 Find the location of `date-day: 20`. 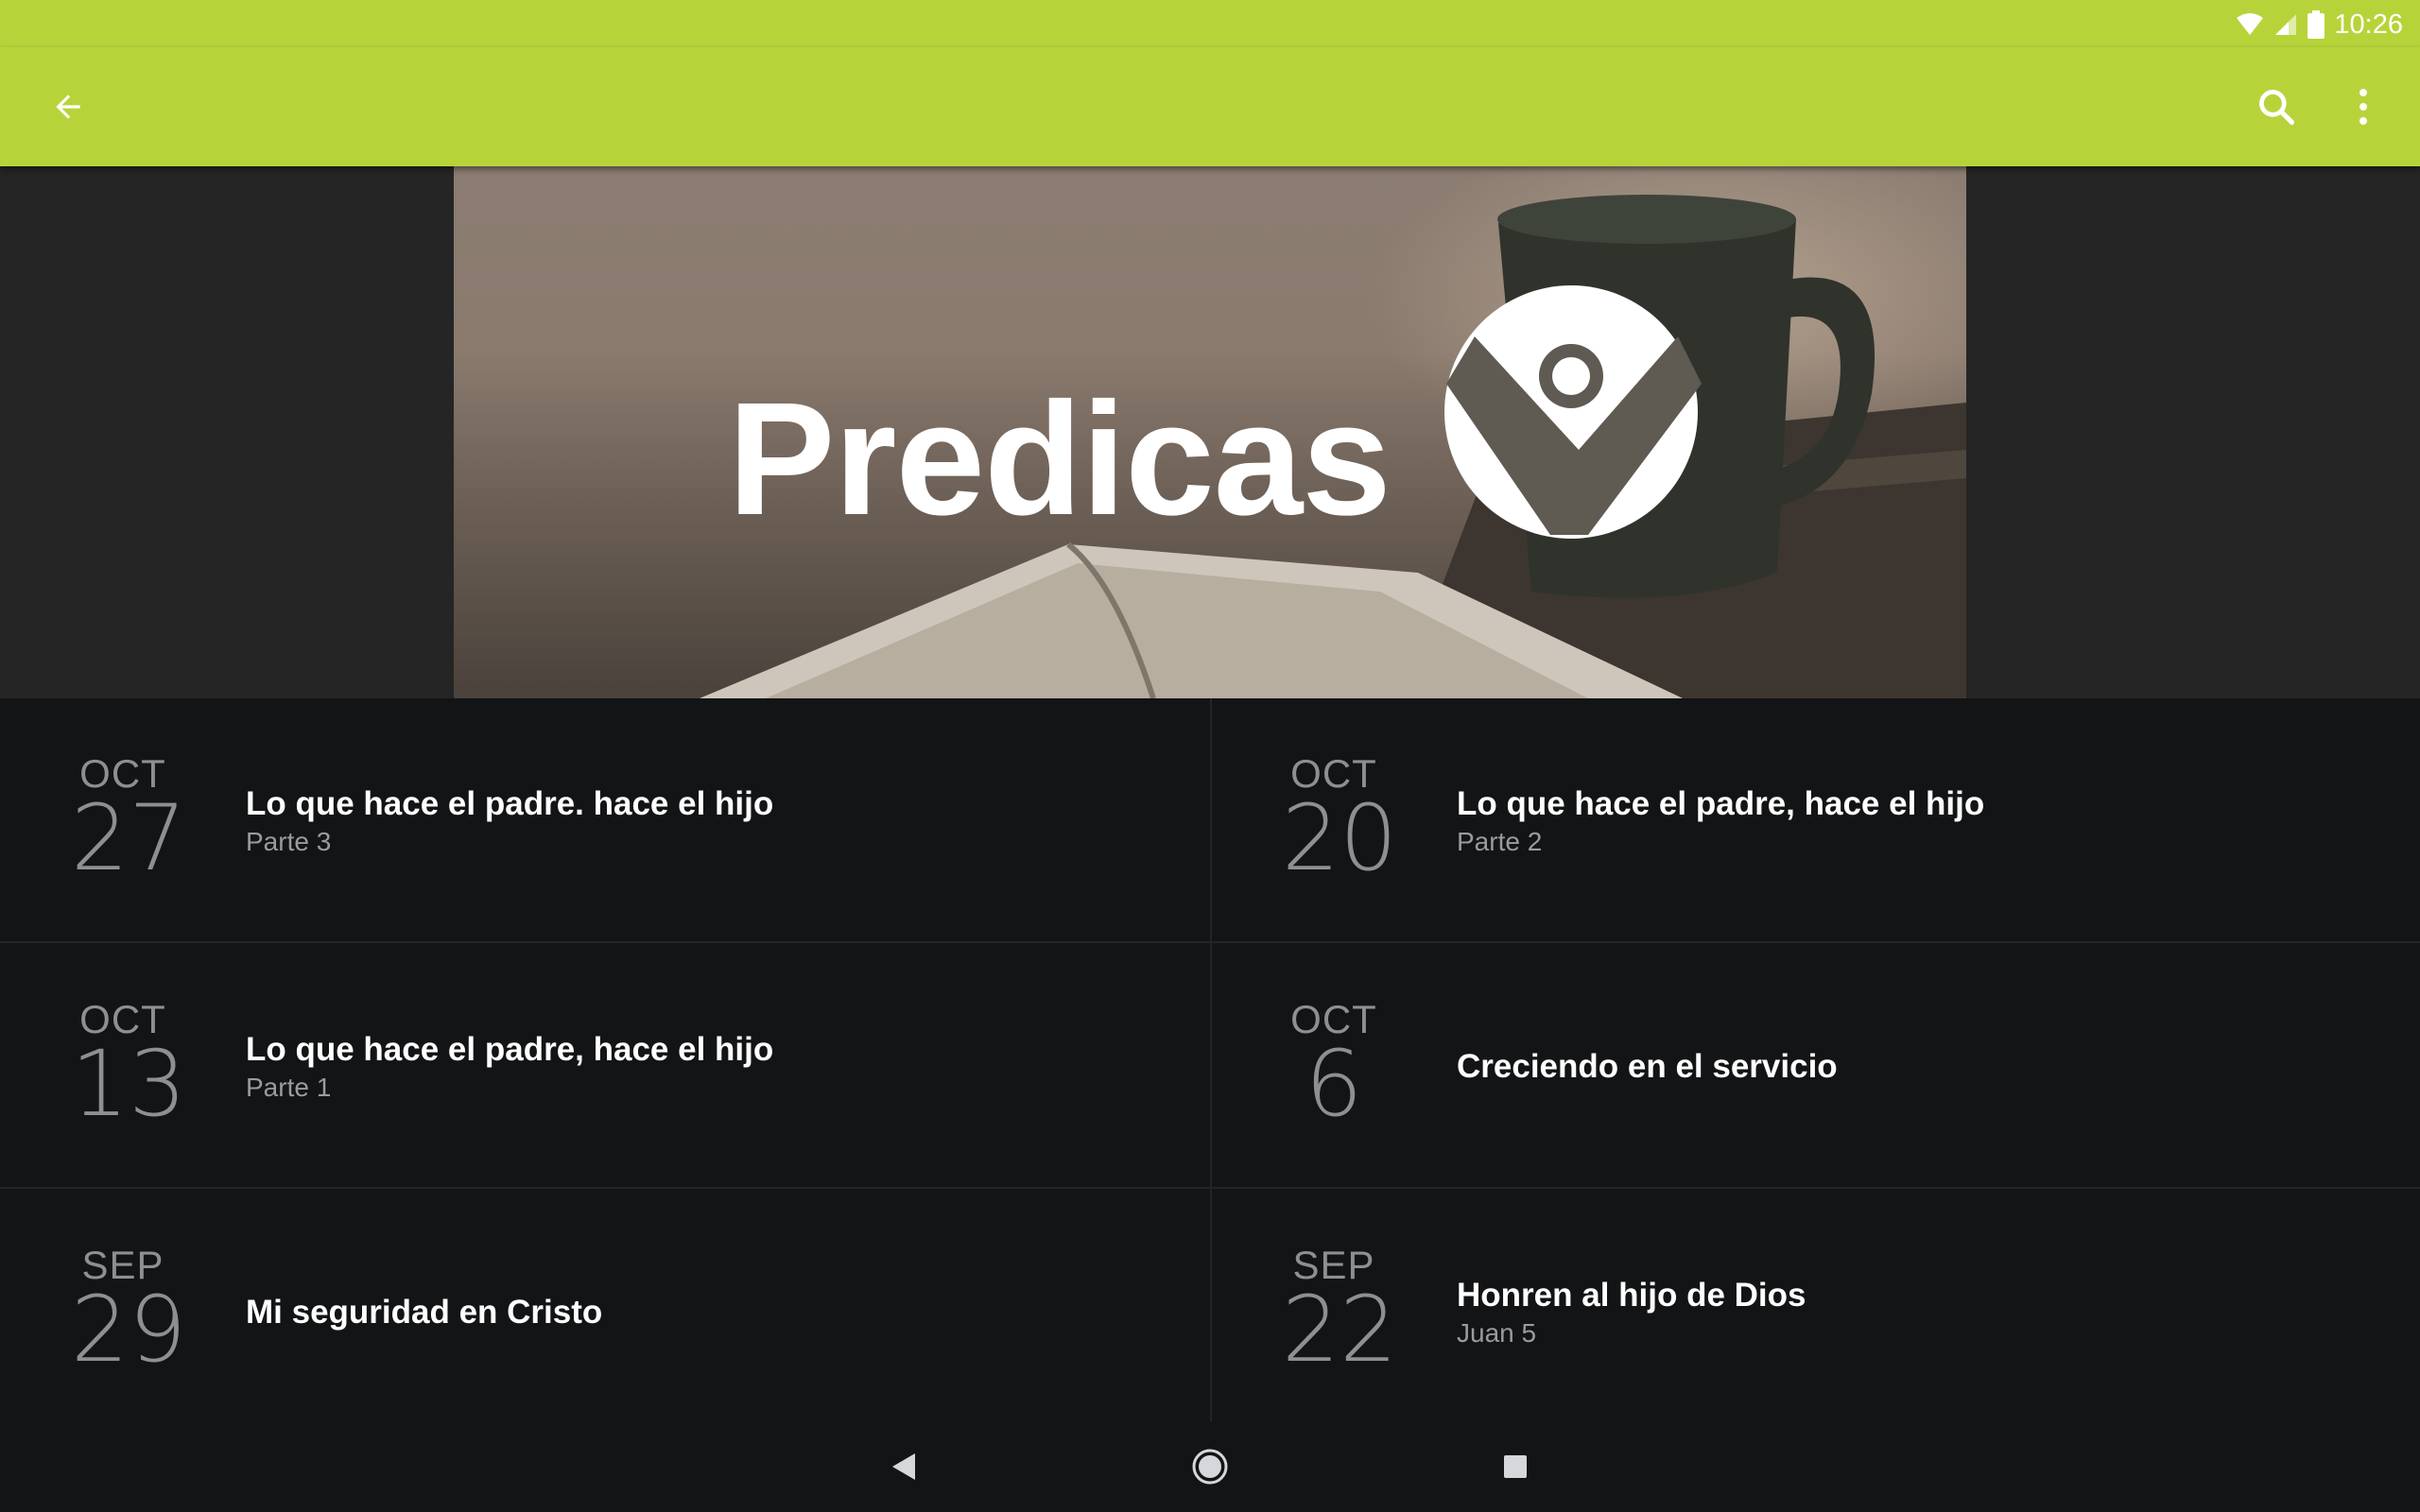

date-day: 20 is located at coordinates (1340, 838).